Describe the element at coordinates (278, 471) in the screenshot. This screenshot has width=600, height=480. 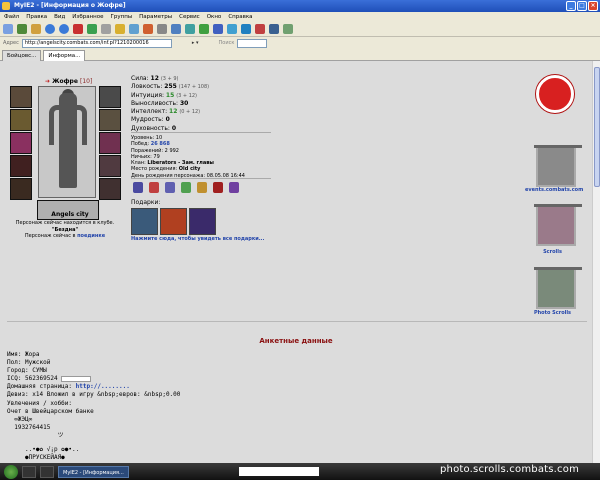
I see `taskbar-search-input` at that location.